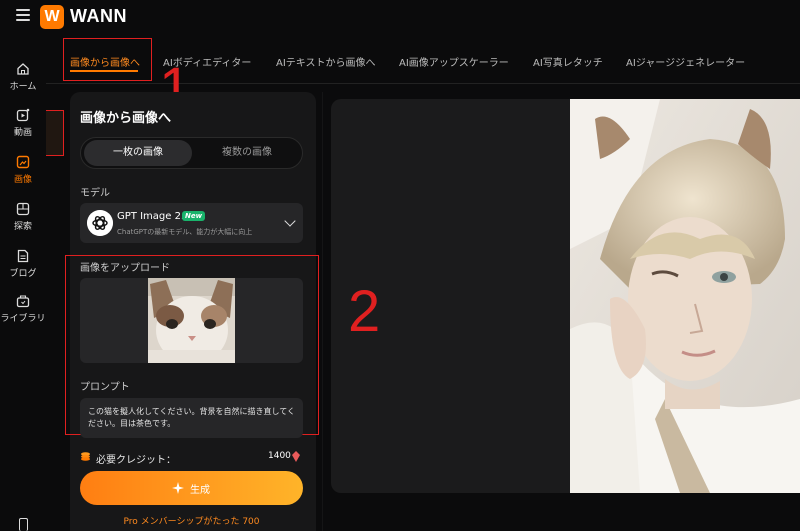 This screenshot has height=531, width=800. Describe the element at coordinates (154, 216) in the screenshot. I see `model-name: GPT Image 2.5` at that location.